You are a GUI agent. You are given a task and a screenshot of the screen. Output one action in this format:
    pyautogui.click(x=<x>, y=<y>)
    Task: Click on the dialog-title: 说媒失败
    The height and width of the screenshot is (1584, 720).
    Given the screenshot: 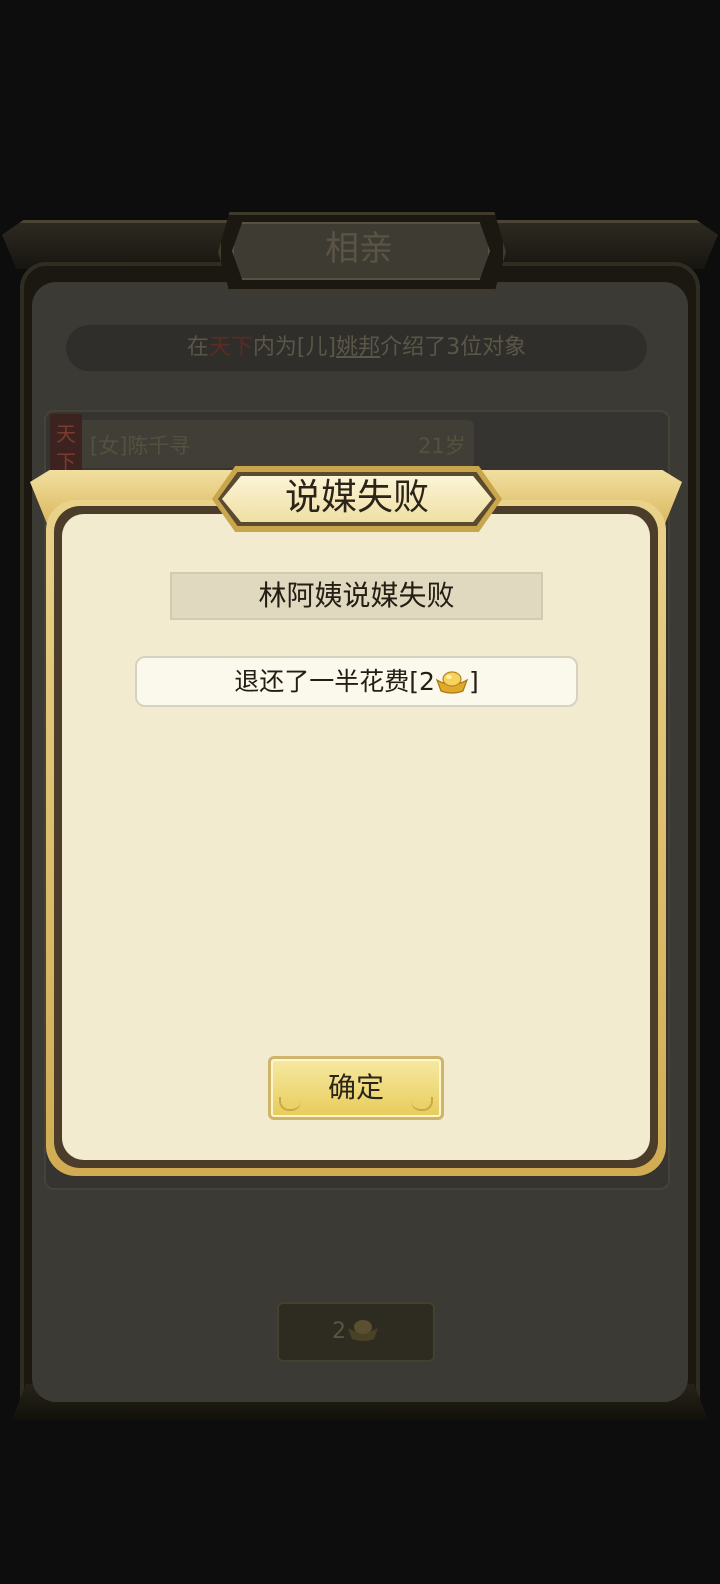 What is the action you would take?
    pyautogui.click(x=356, y=497)
    